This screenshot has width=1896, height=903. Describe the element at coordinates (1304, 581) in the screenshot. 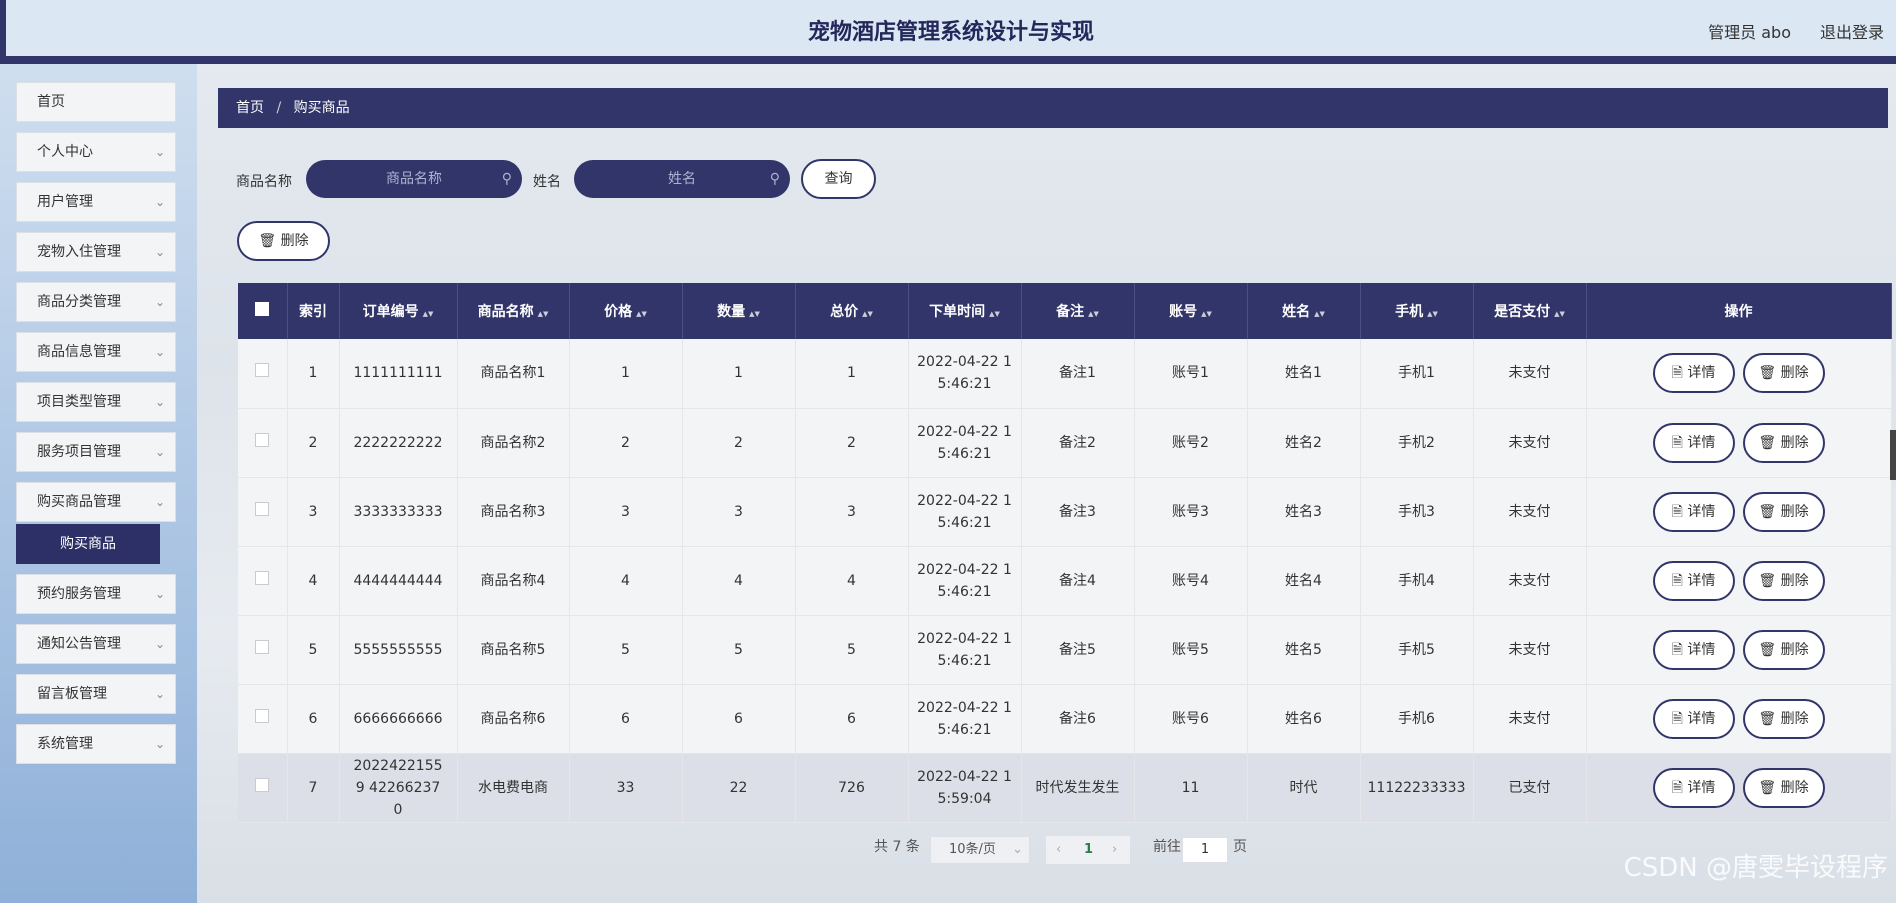

I see `cell-name: 姓名4` at that location.